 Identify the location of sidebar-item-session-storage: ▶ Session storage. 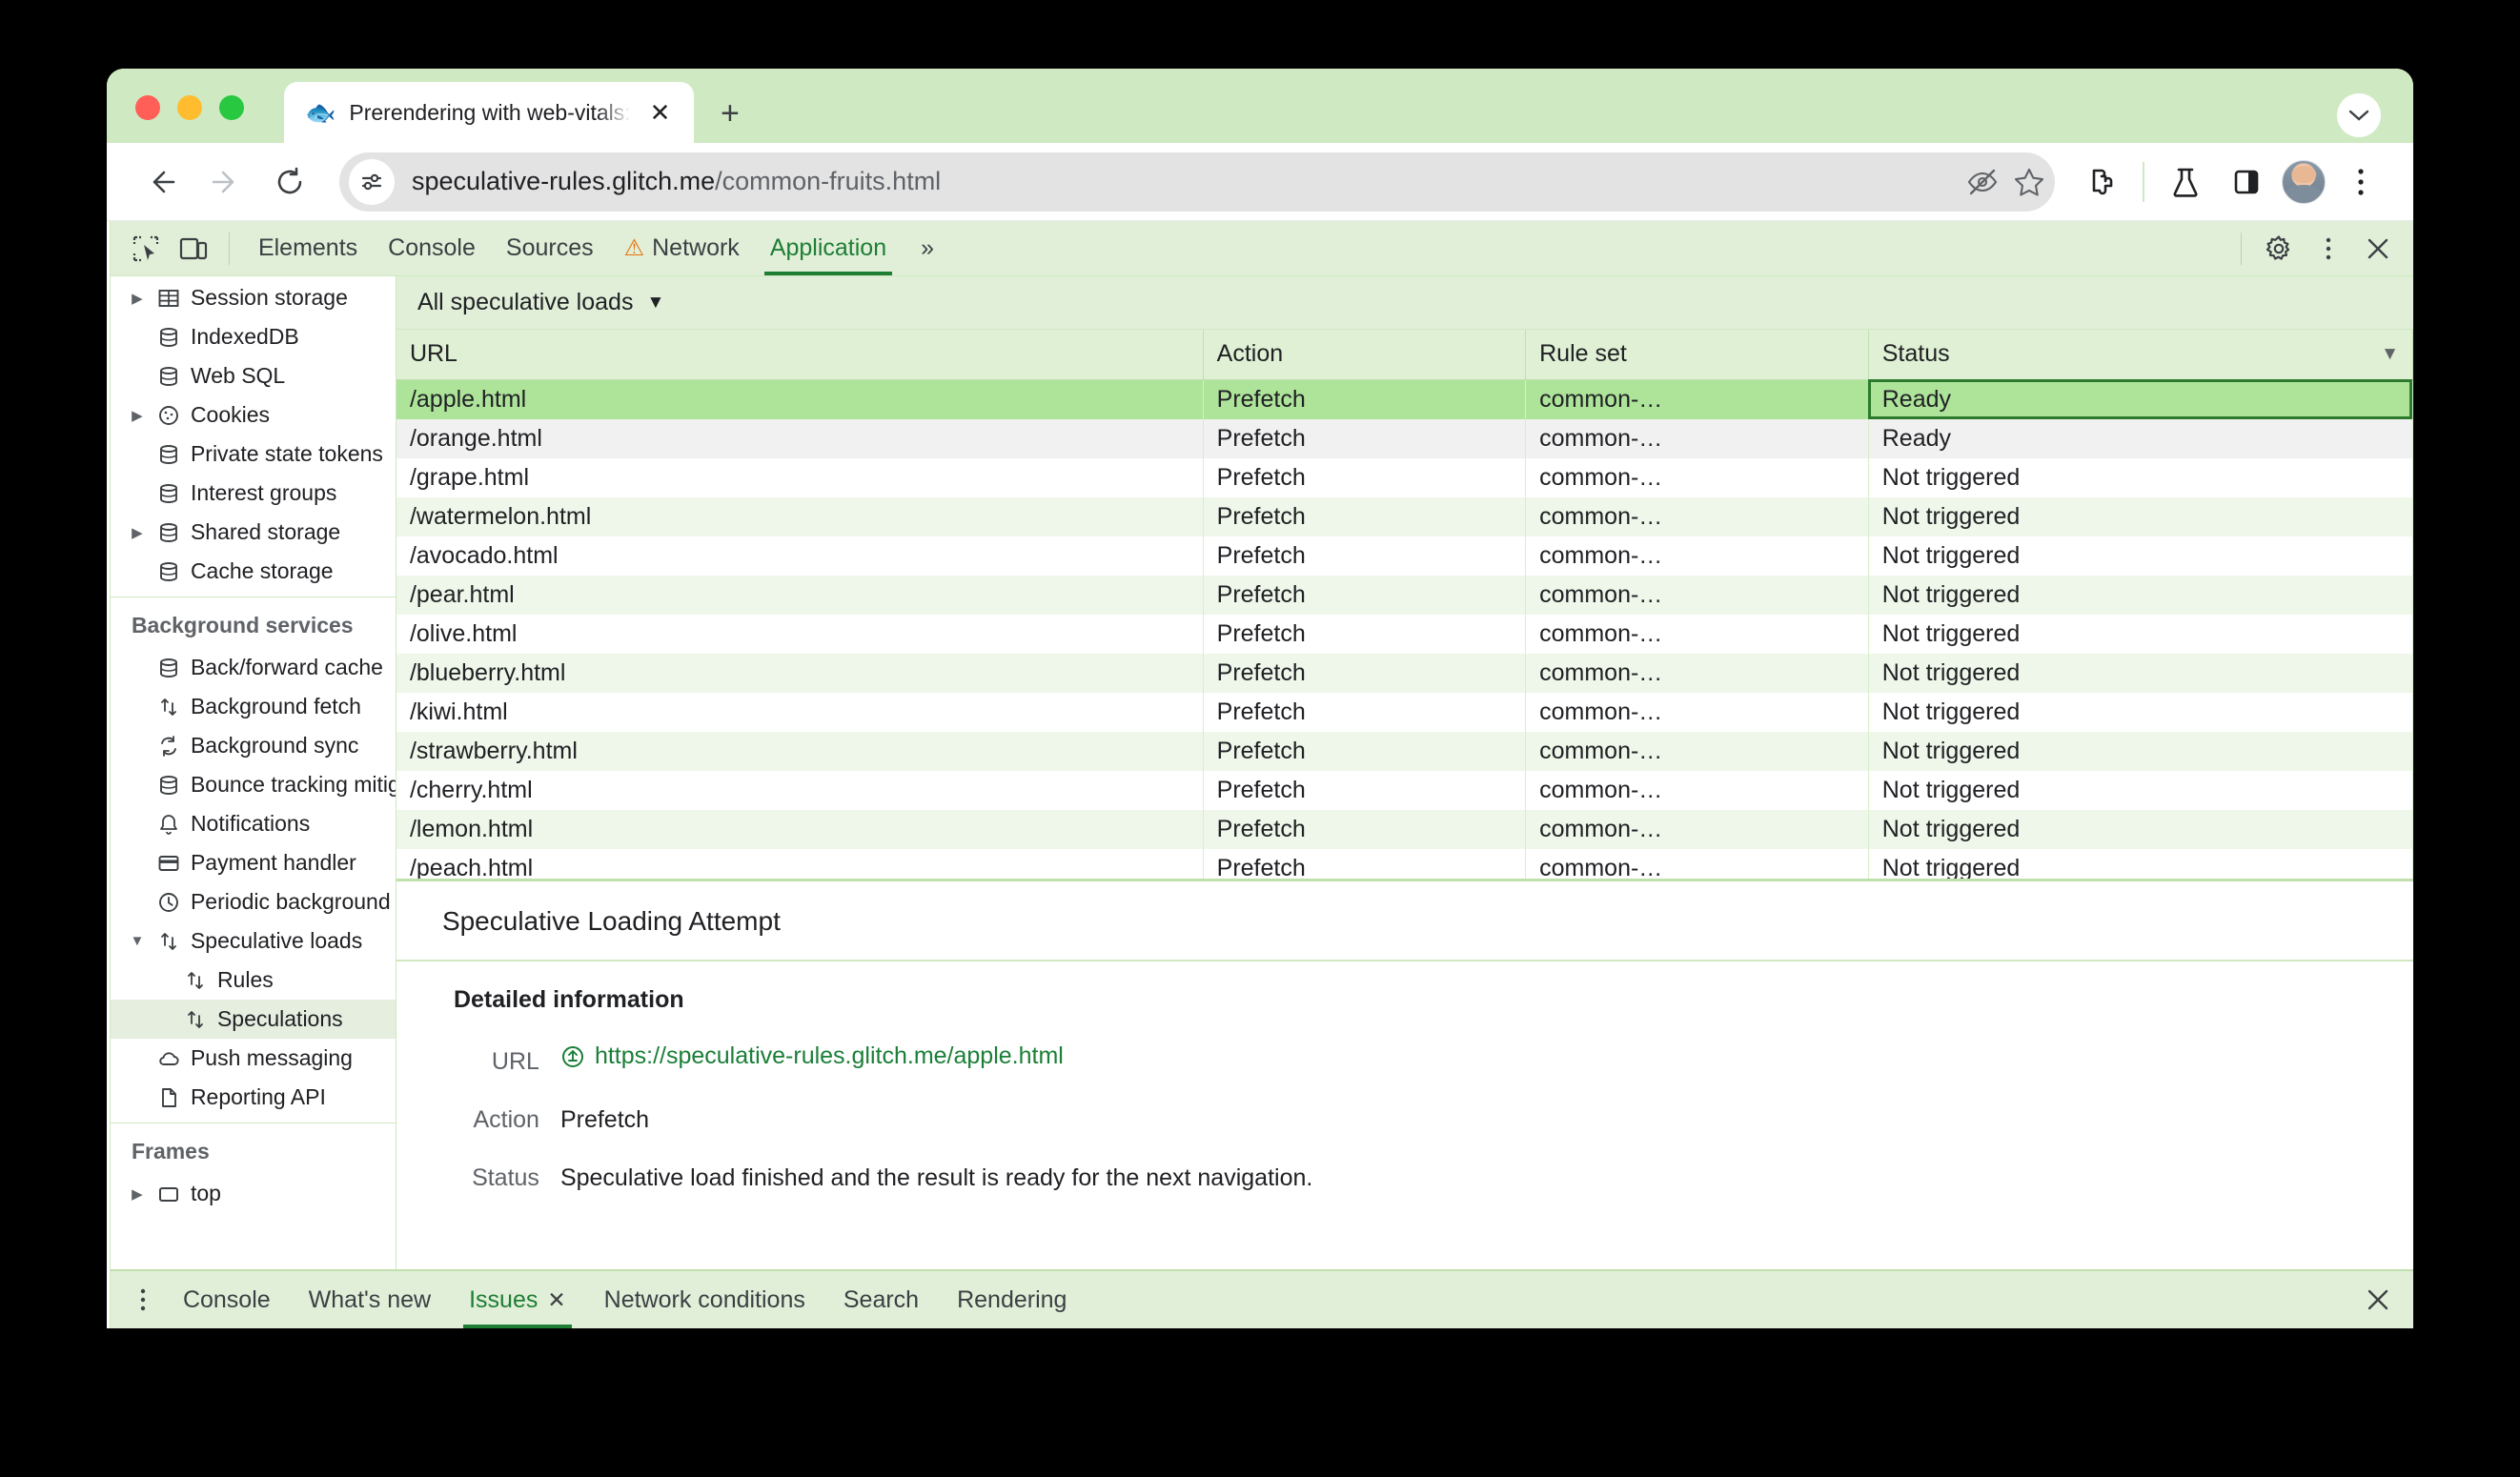
(254, 297).